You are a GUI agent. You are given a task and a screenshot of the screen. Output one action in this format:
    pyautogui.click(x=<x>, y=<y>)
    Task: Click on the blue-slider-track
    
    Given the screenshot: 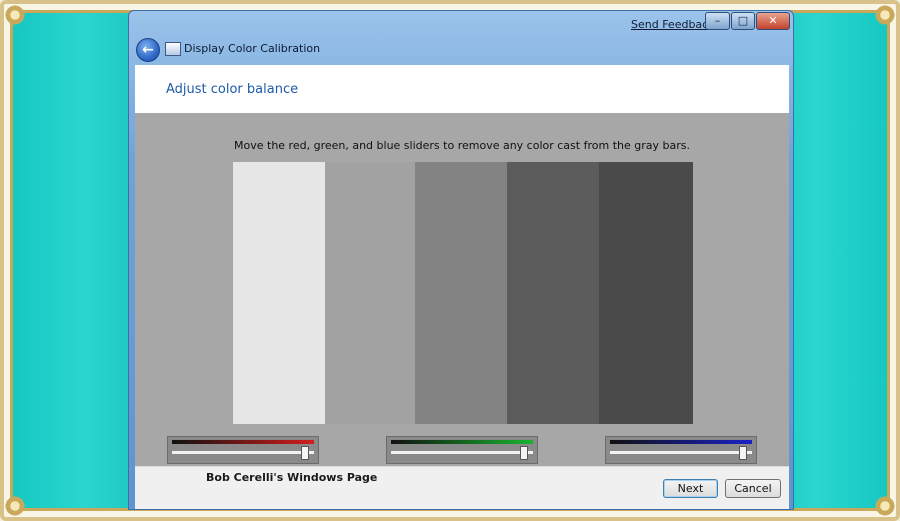 What is the action you would take?
    pyautogui.click(x=681, y=452)
    